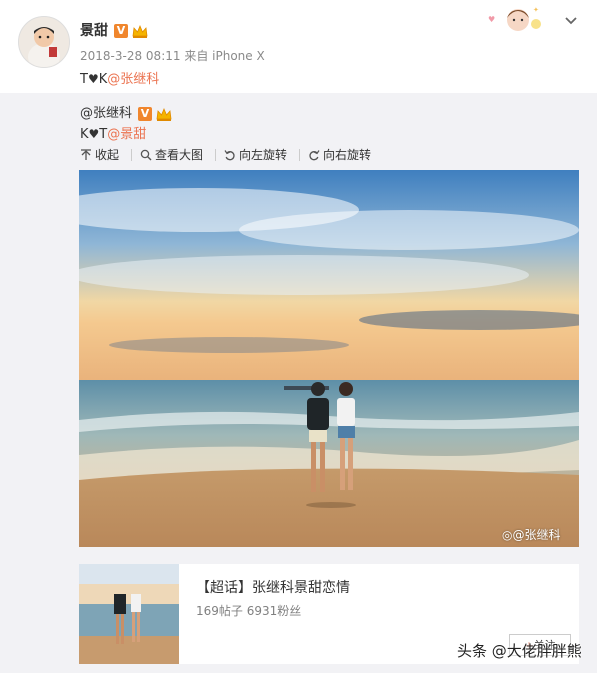  I want to click on retweet-author: @张继科 V, so click(126, 111).